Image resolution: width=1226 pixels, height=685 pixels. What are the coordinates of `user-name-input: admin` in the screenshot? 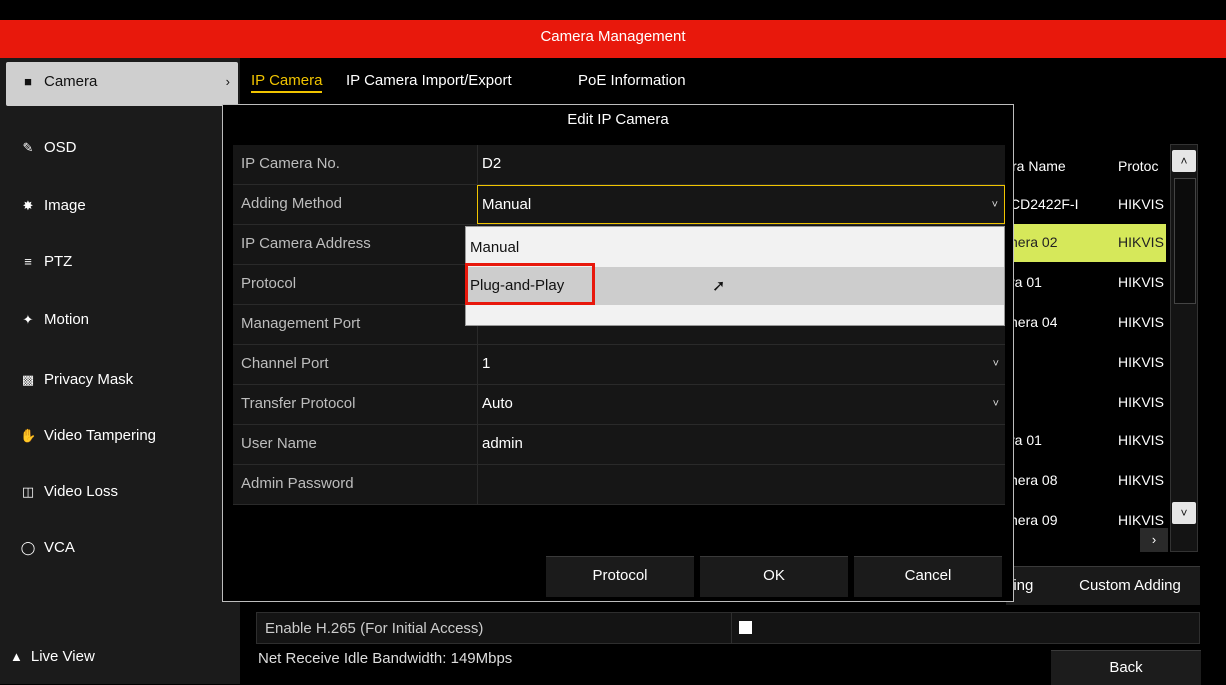 It's located at (741, 444).